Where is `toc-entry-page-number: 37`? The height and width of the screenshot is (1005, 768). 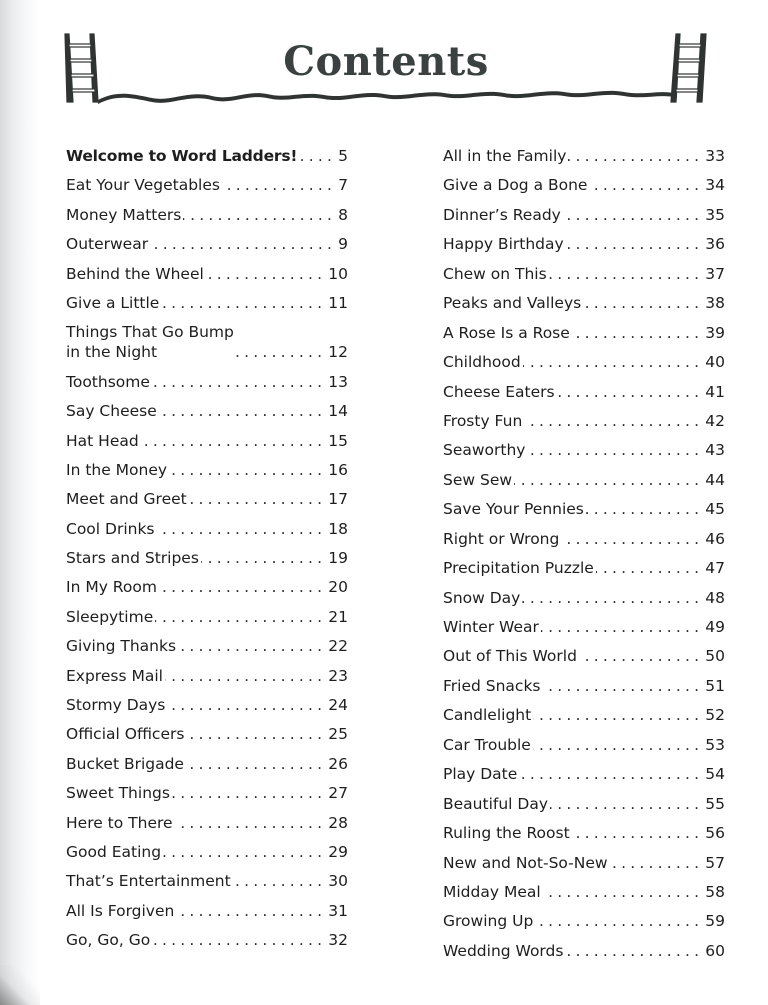 toc-entry-page-number: 37 is located at coordinates (715, 273).